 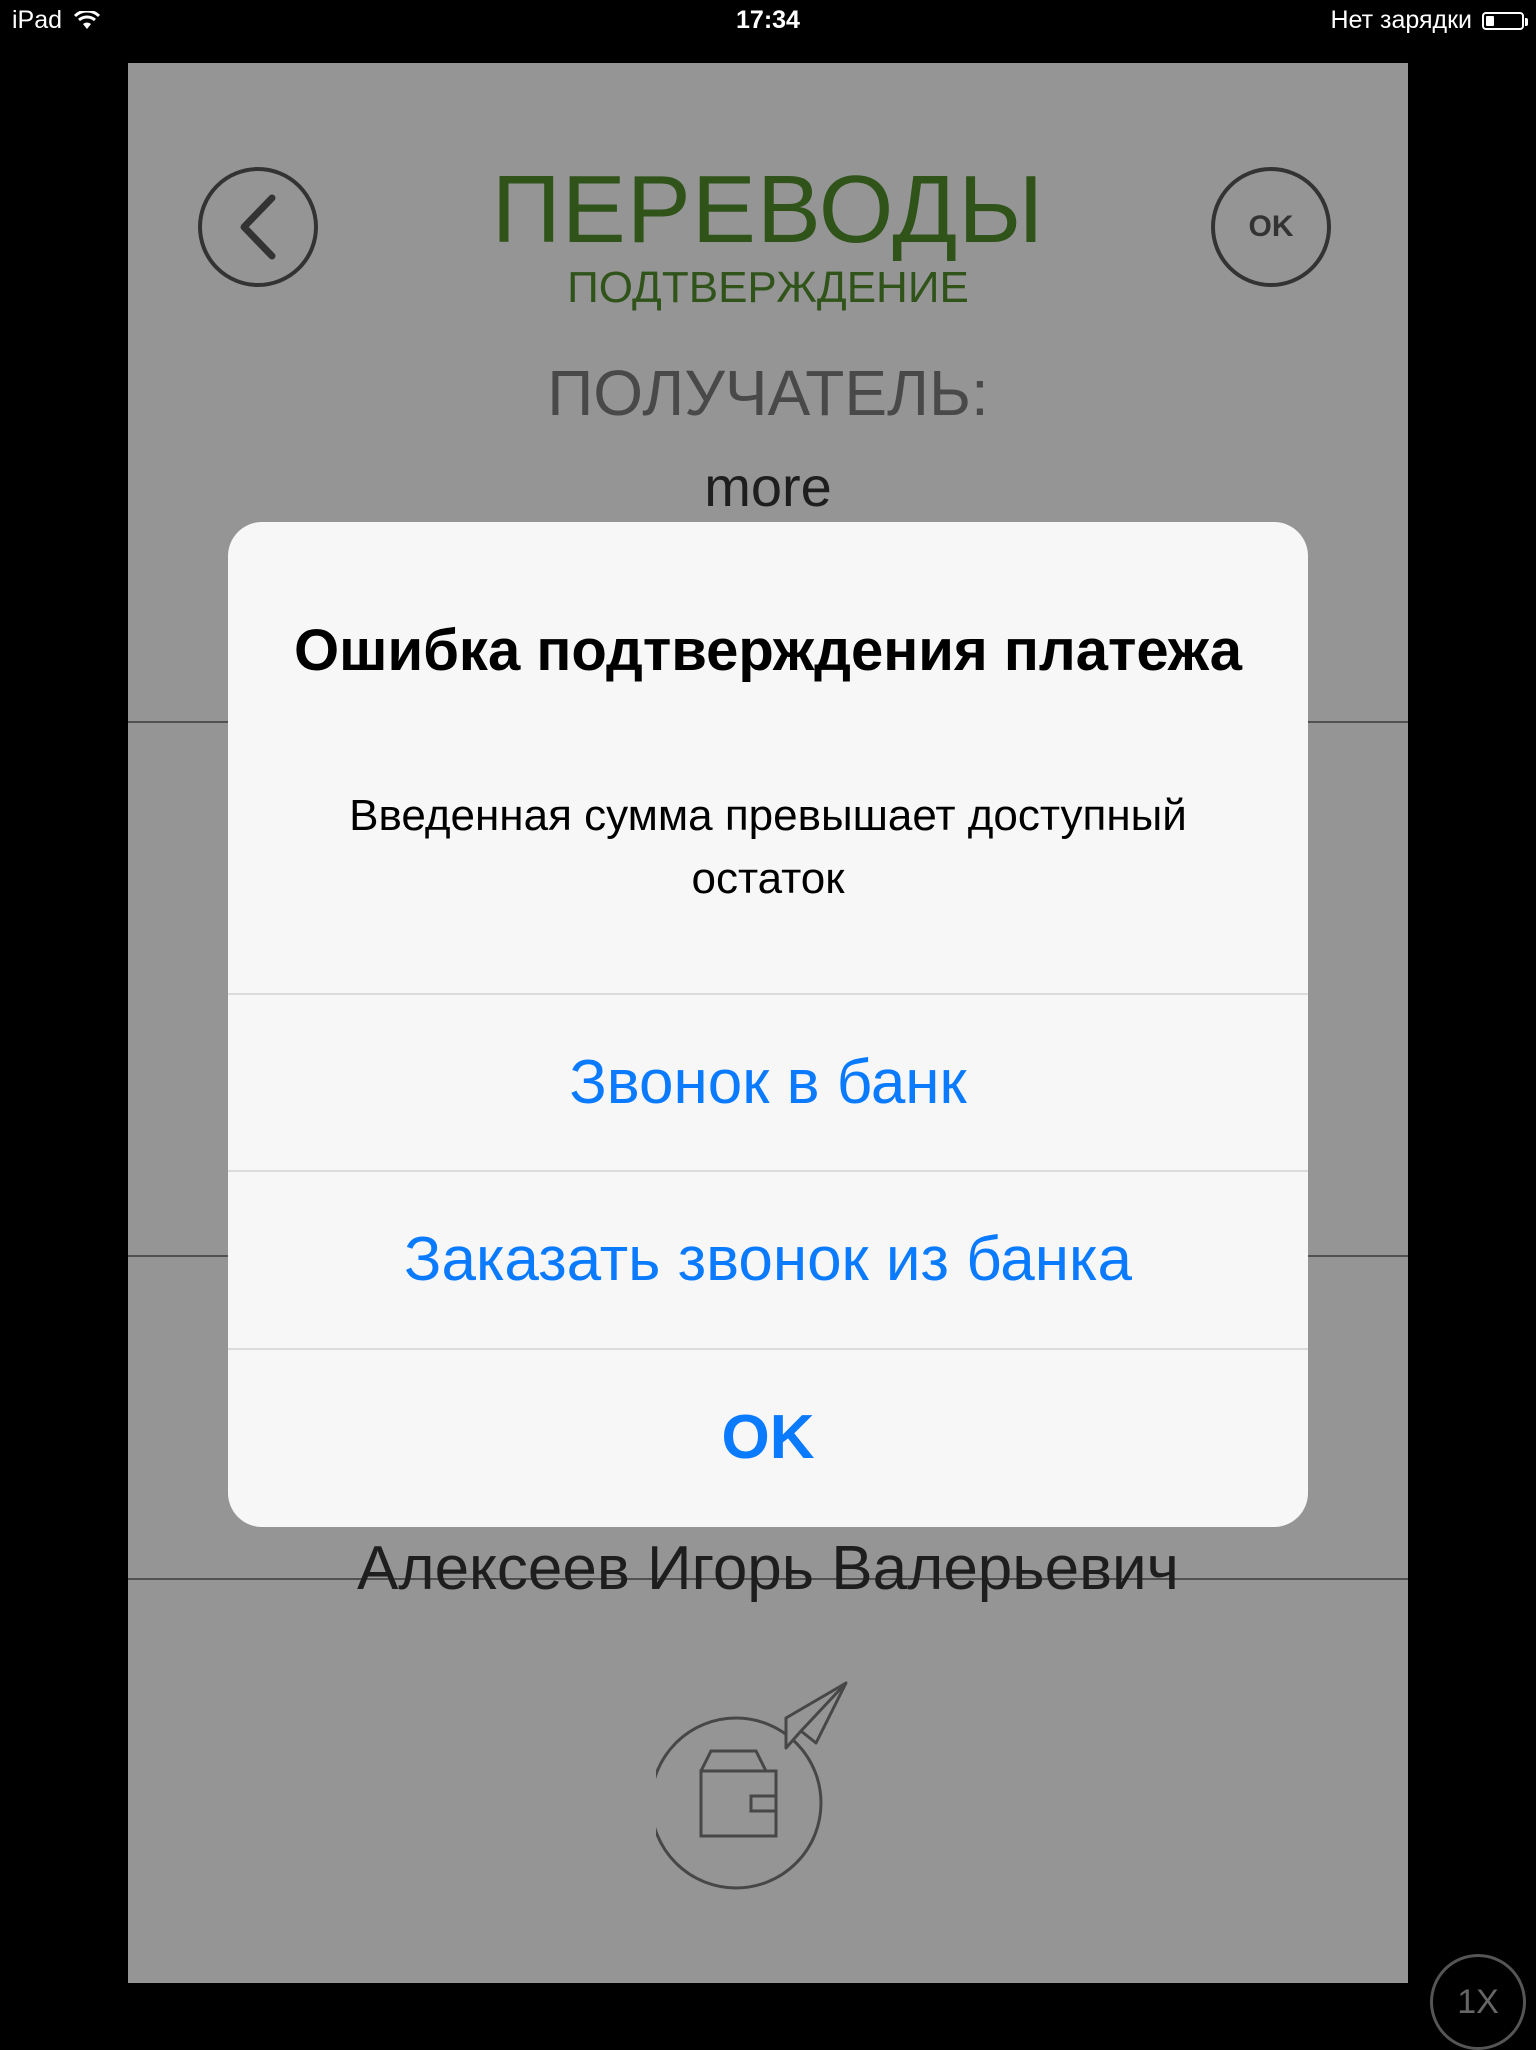 I want to click on status-bar-right: Нет зарядки, so click(x=1429, y=20).